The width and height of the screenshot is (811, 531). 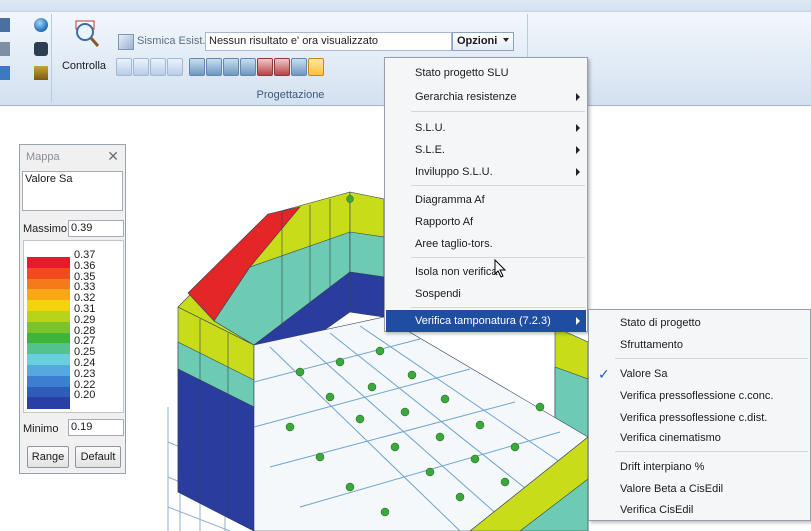 I want to click on verification-view-icon, so click(x=316, y=67).